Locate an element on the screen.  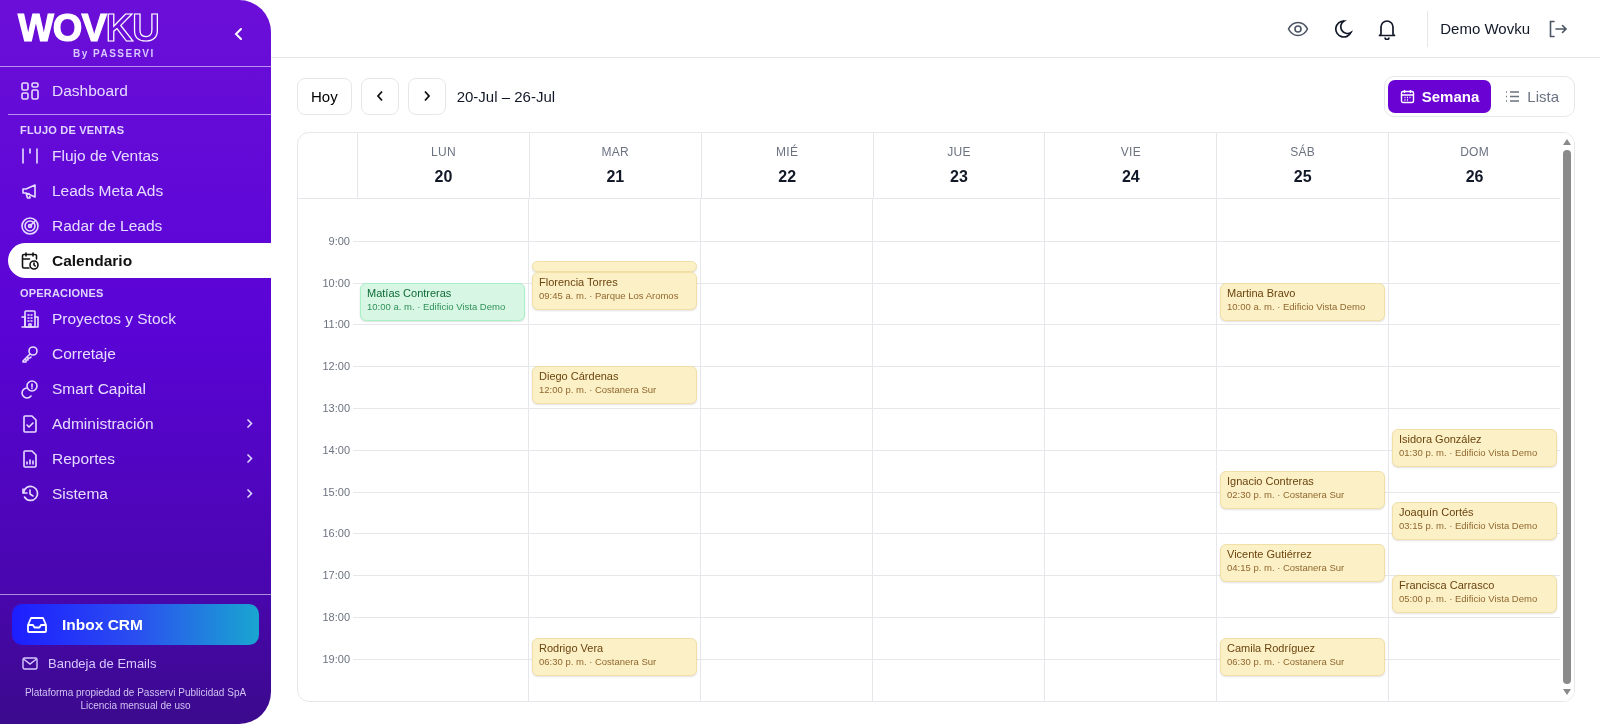
event-detail: 02:30 p. m. · Costanera Sur is located at coordinates (1286, 494).